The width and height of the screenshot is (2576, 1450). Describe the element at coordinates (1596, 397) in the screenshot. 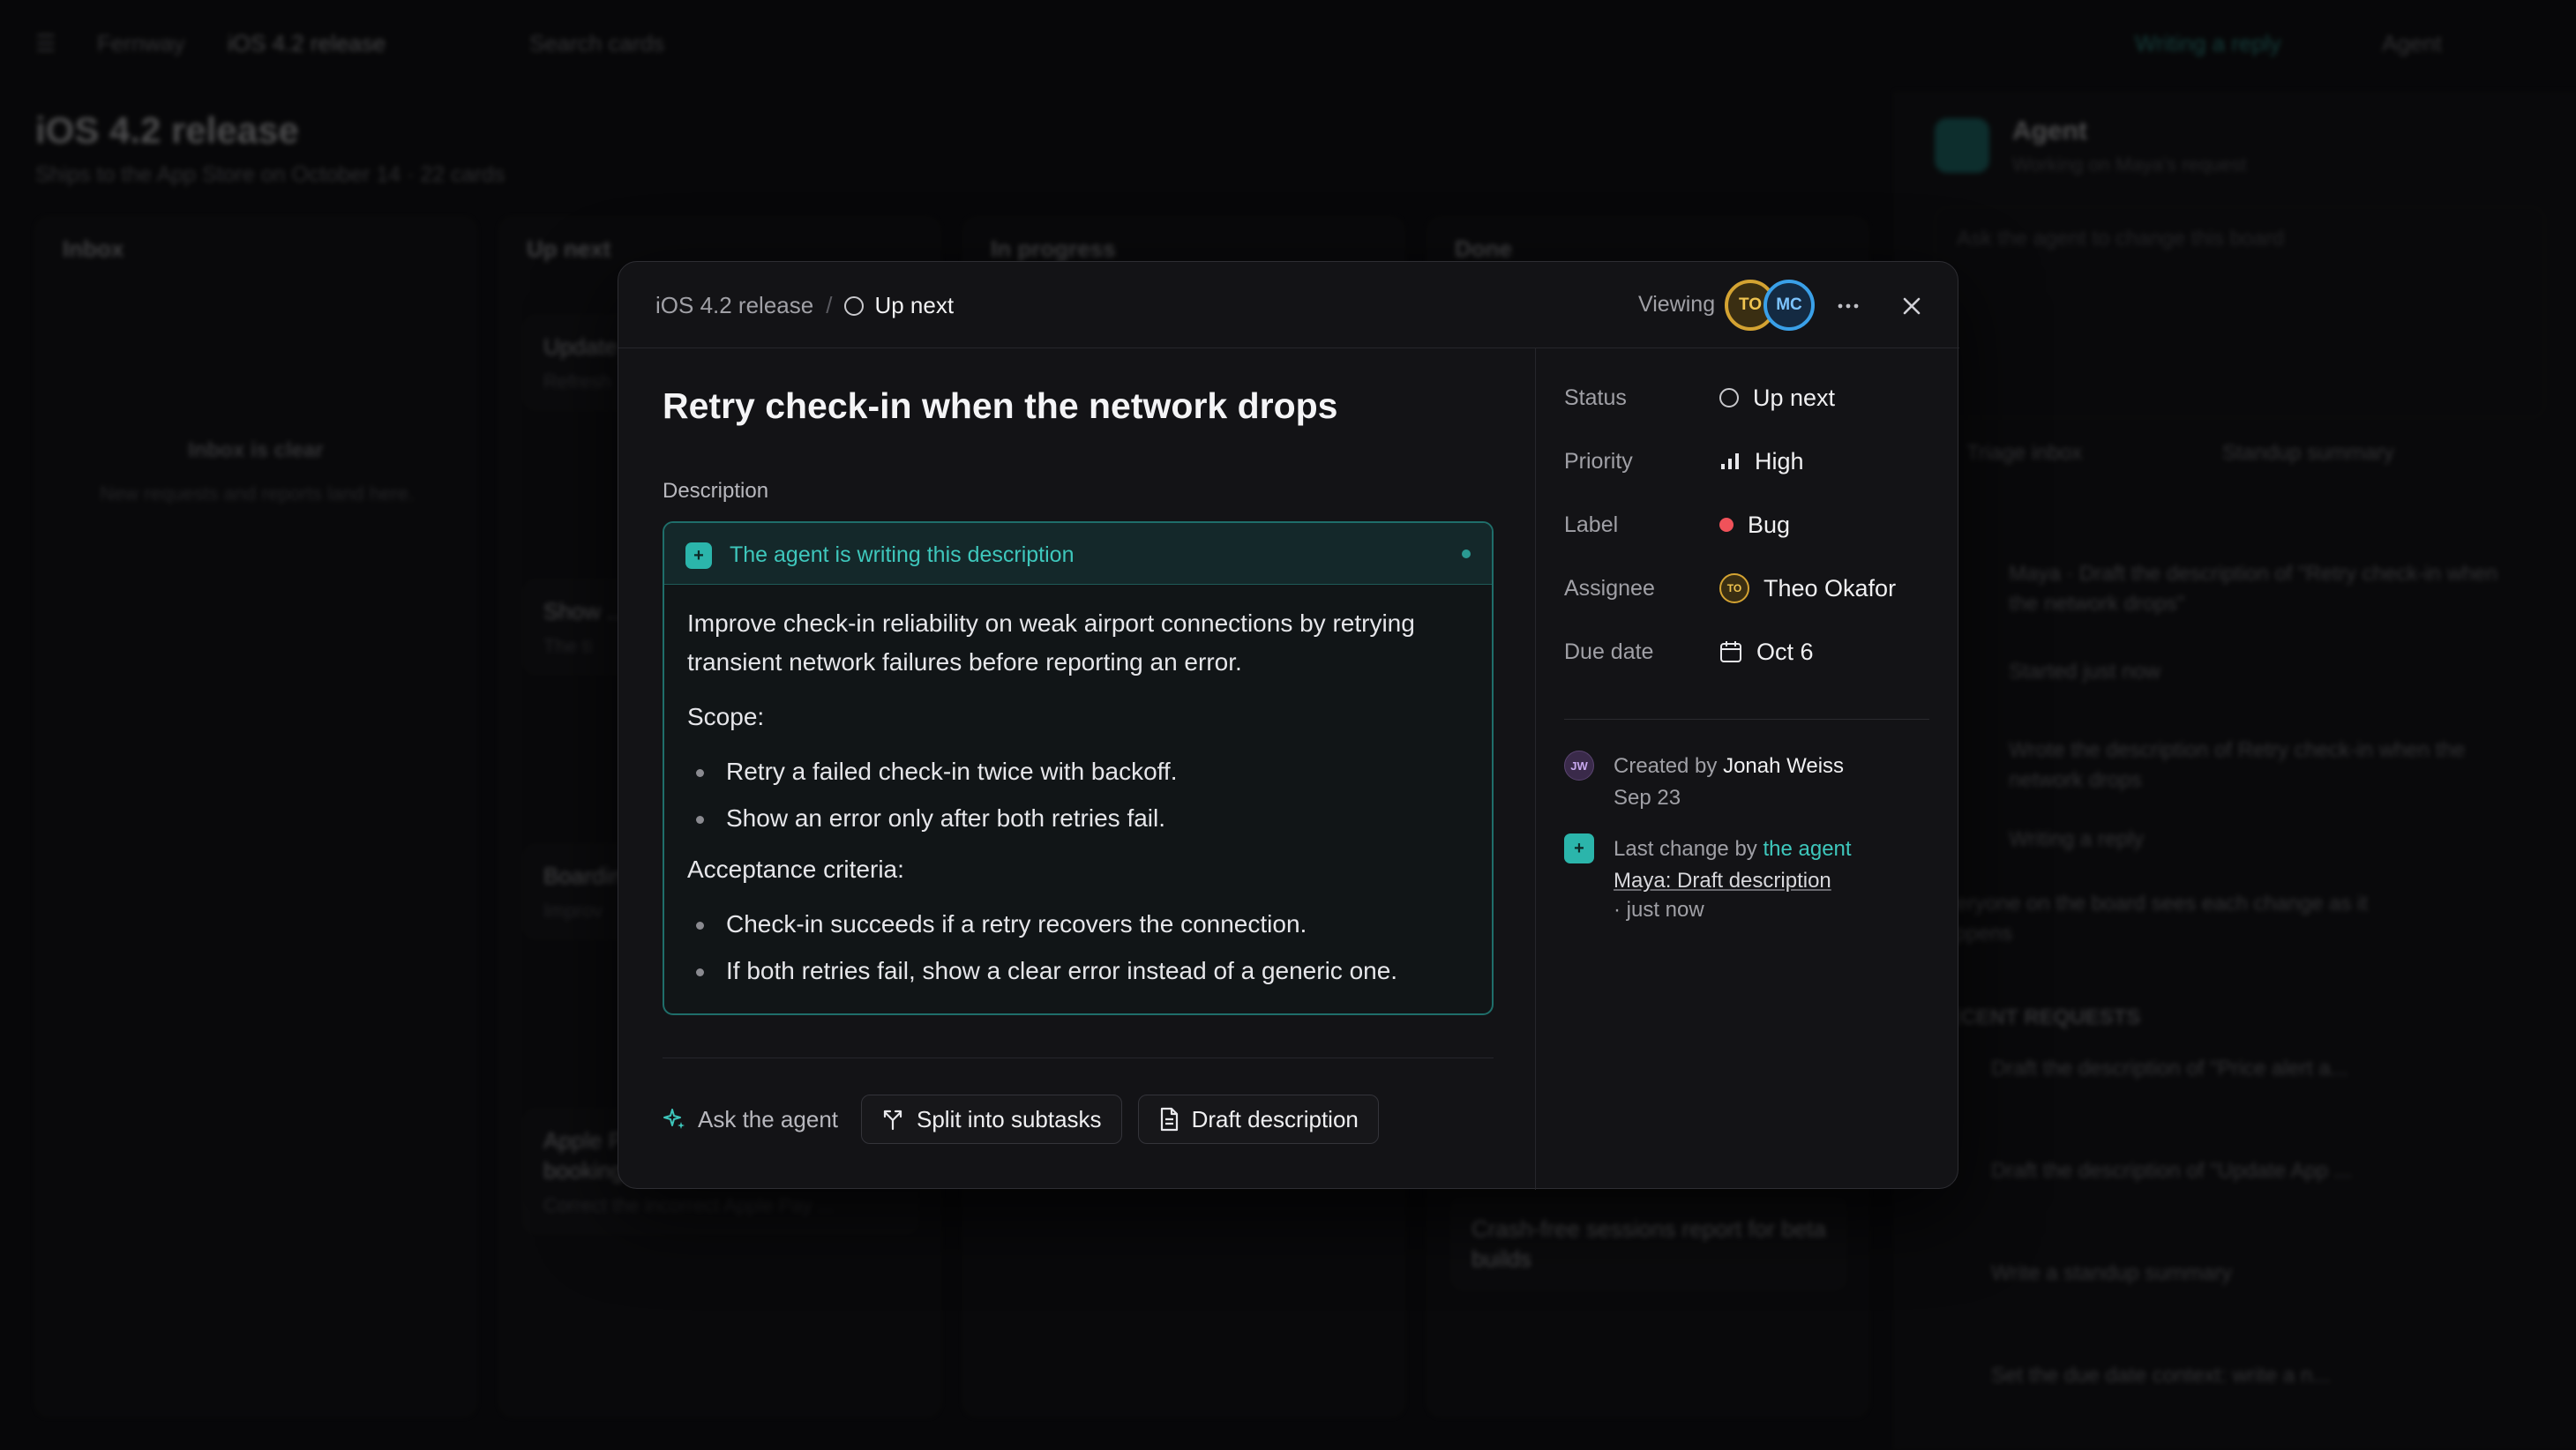

I see `property-label: Status` at that location.